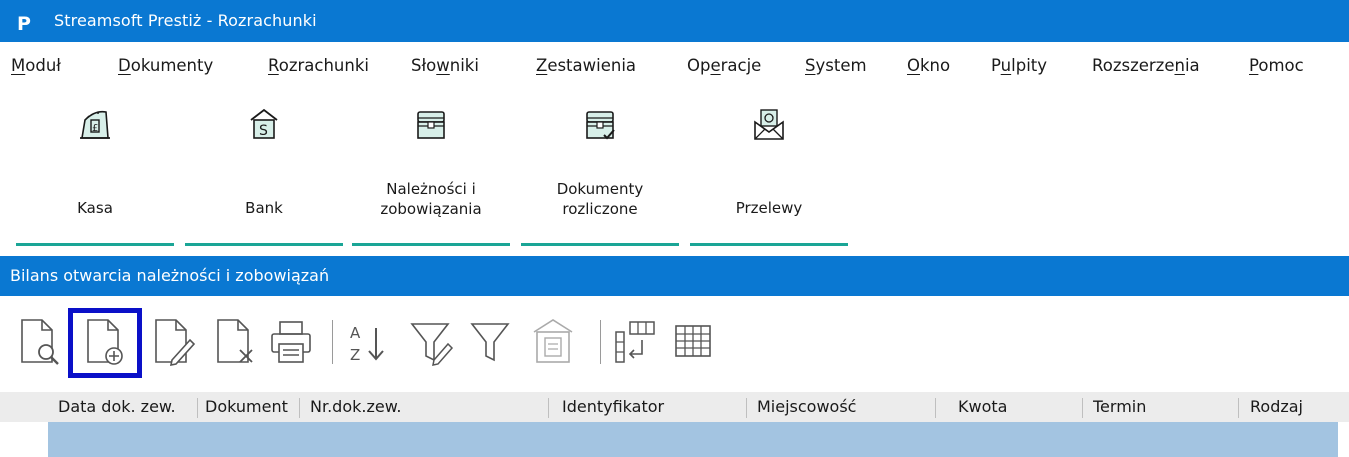 The image size is (1349, 457). Describe the element at coordinates (431, 189) in the screenshot. I see `ribbon-label: Należności i` at that location.